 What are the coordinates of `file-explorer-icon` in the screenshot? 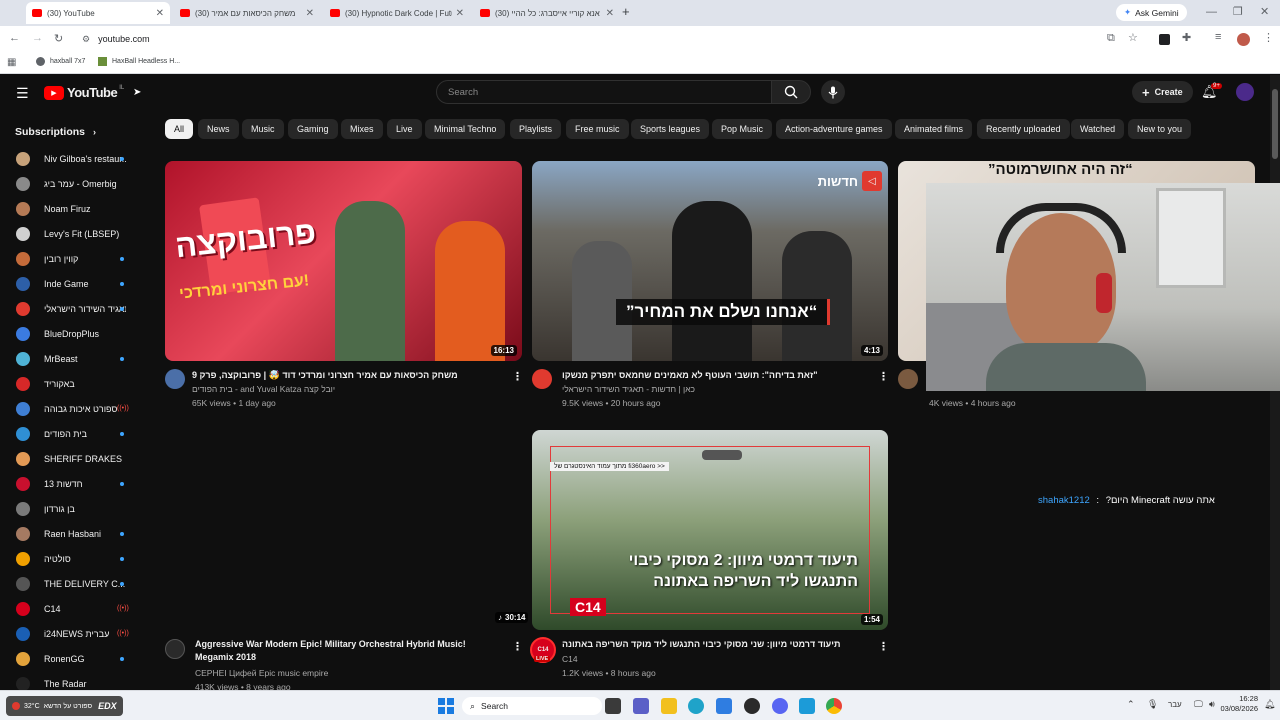 It's located at (669, 706).